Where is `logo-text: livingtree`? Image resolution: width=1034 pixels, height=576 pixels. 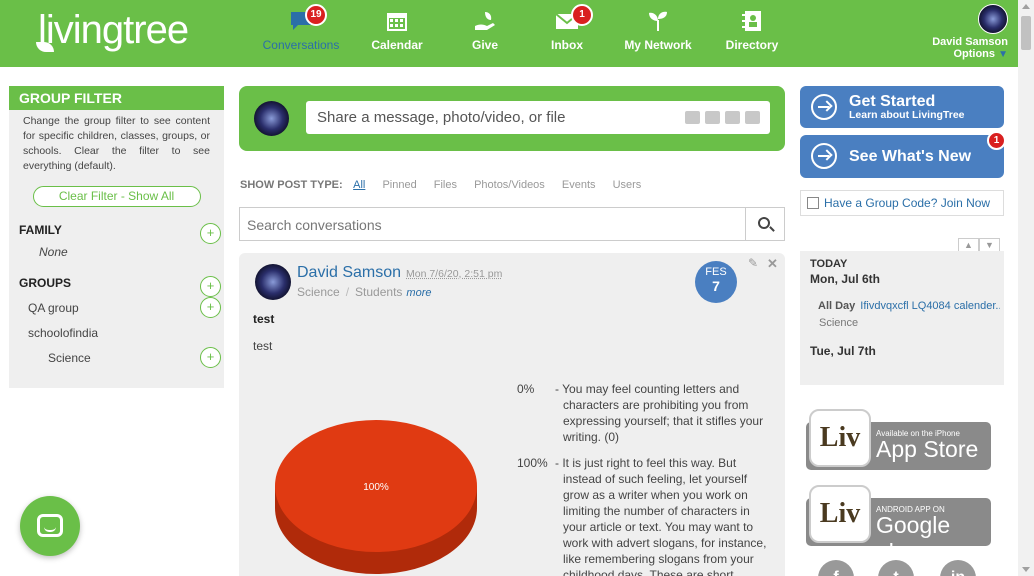
logo-text: livingtree is located at coordinates (113, 30).